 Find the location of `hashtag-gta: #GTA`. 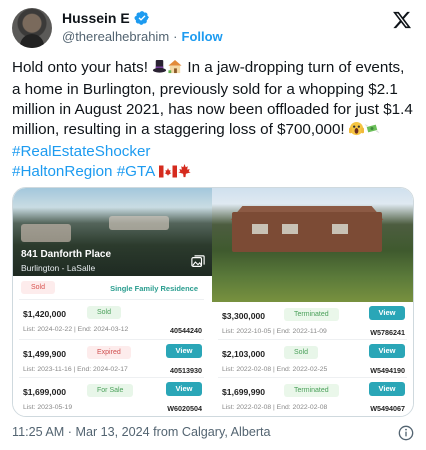

hashtag-gta: #GTA is located at coordinates (136, 171).